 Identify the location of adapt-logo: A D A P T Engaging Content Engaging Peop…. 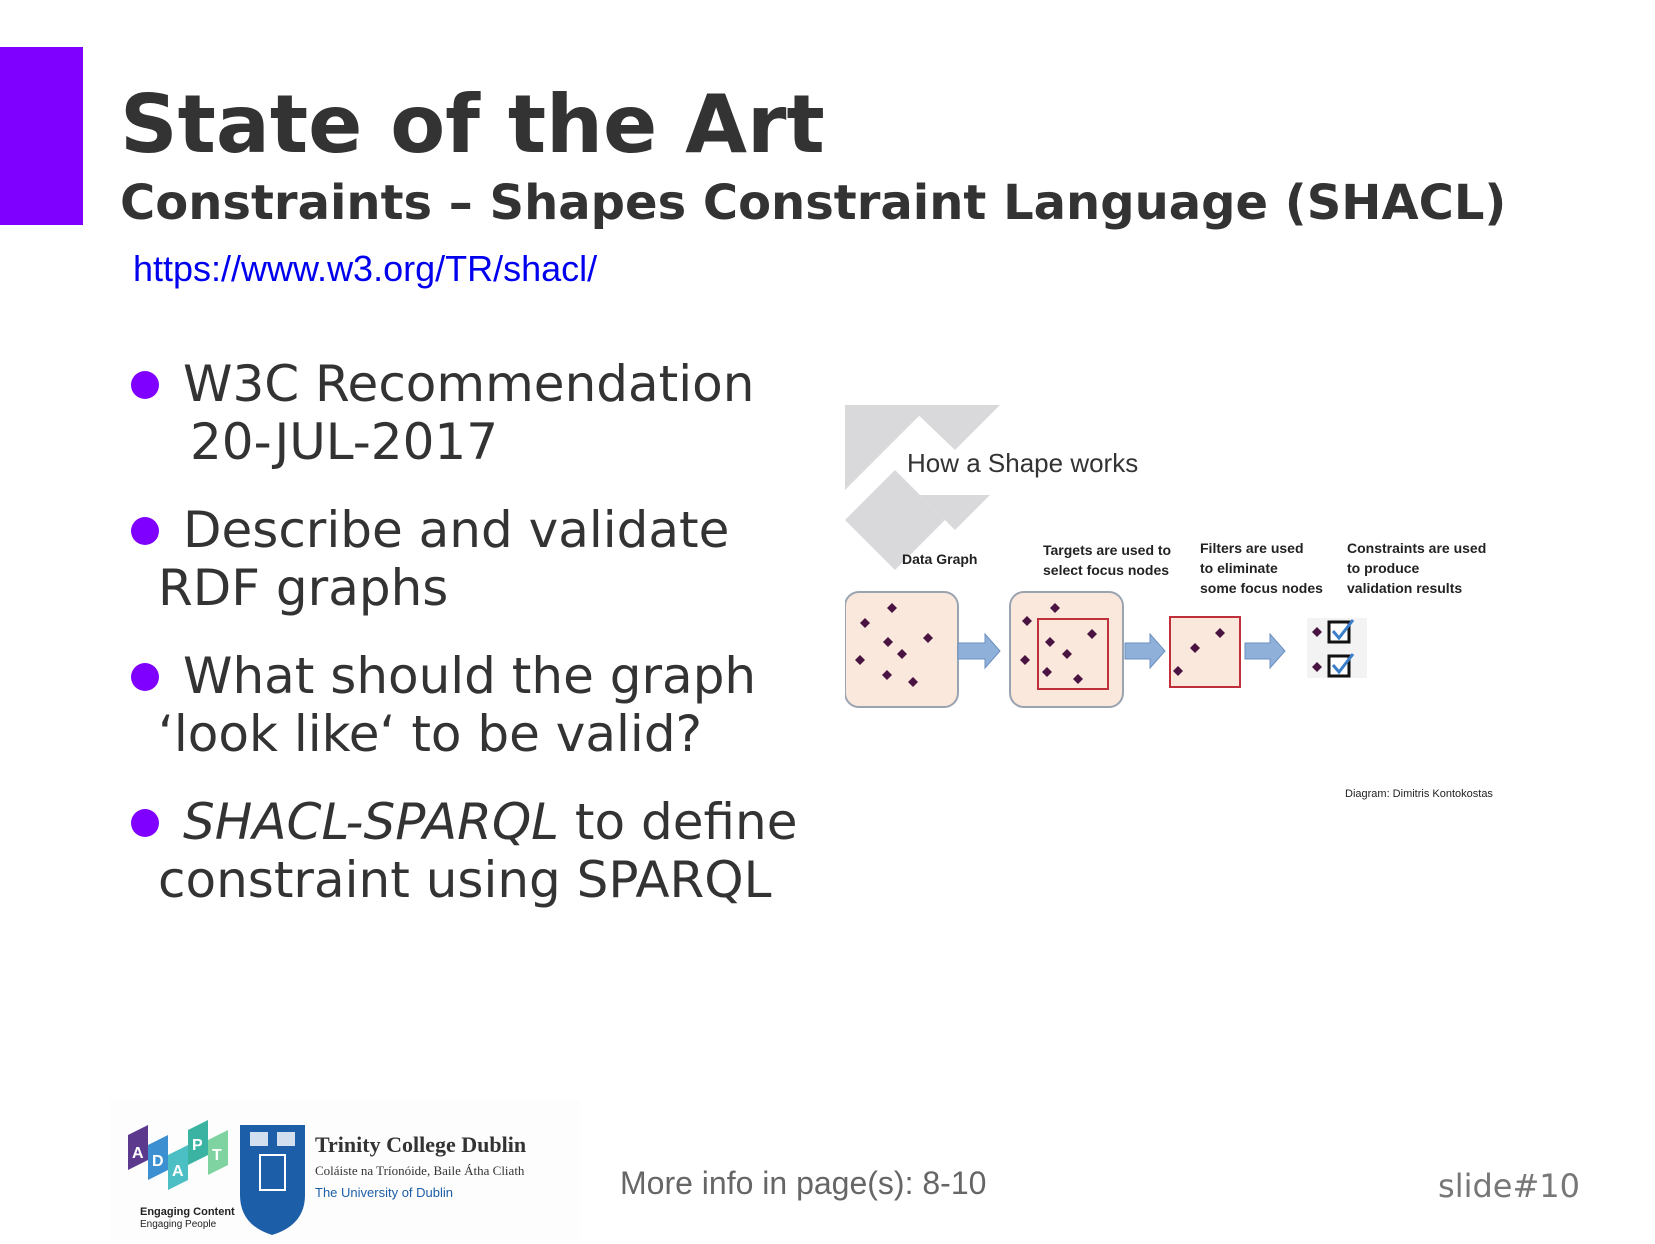
(181, 1175).